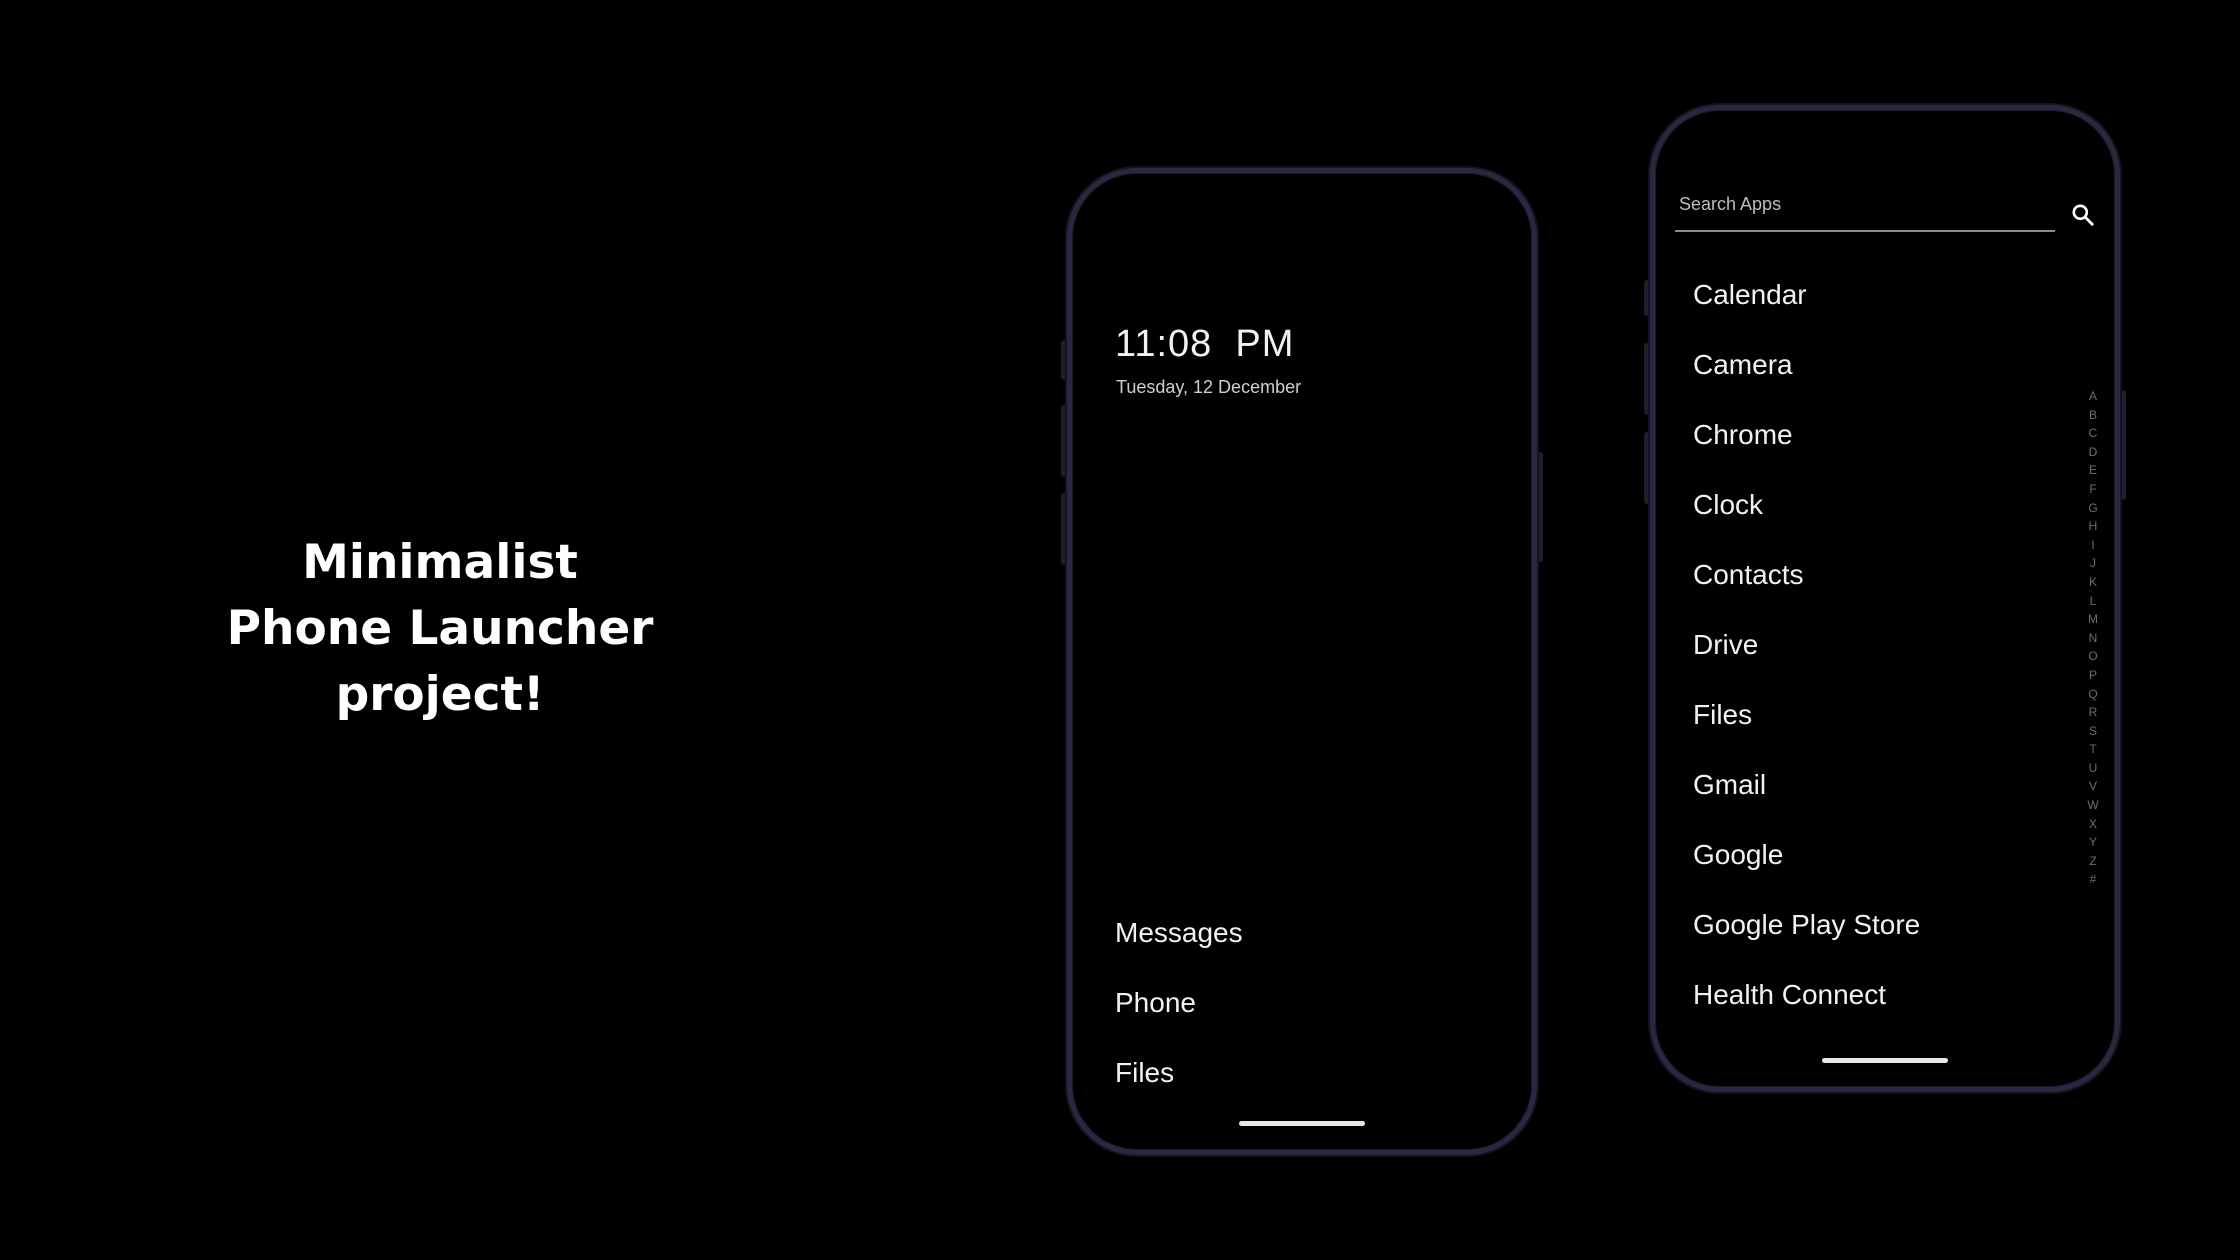  Describe the element at coordinates (1179, 933) in the screenshot. I see `favorite-app-messages: Messages` at that location.